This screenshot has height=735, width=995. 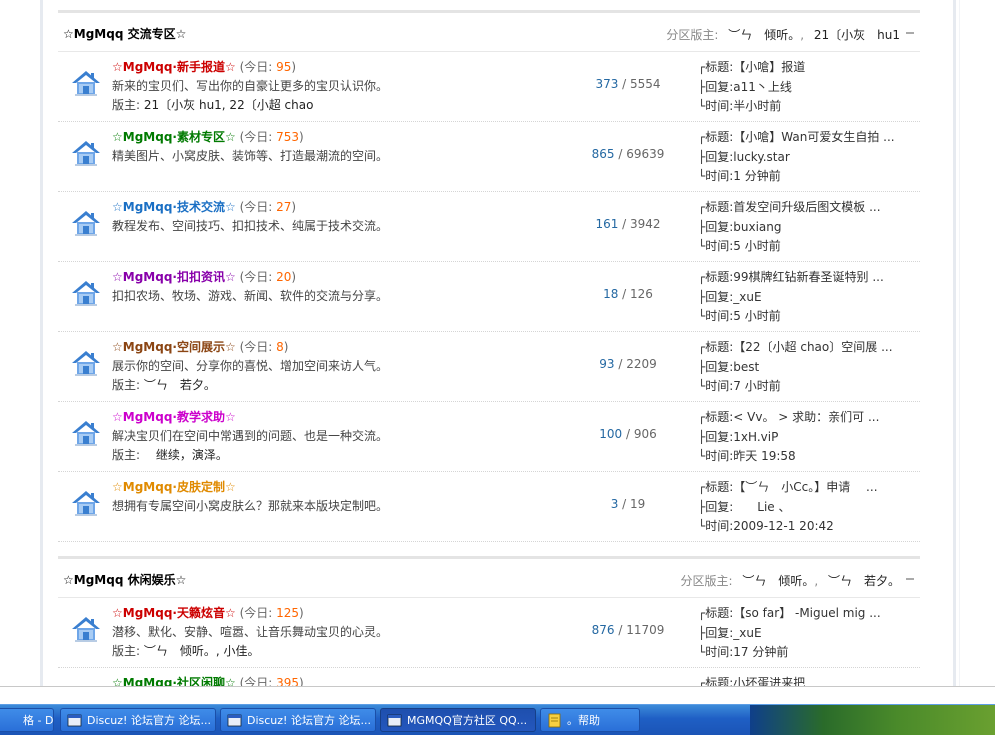 What do you see at coordinates (739, 176) in the screenshot?
I see `last-post-time: └时间:1 分钟前` at bounding box center [739, 176].